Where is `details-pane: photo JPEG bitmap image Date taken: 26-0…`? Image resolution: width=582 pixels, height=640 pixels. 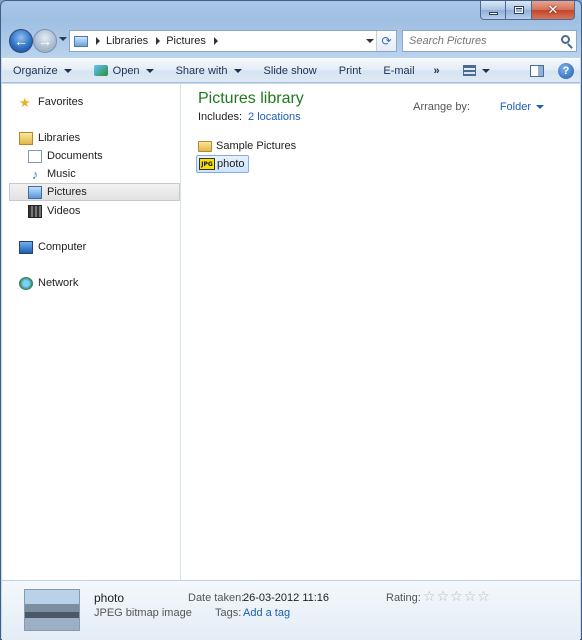 details-pane: photo JPEG bitmap image Date taken: 26-0… is located at coordinates (291, 610).